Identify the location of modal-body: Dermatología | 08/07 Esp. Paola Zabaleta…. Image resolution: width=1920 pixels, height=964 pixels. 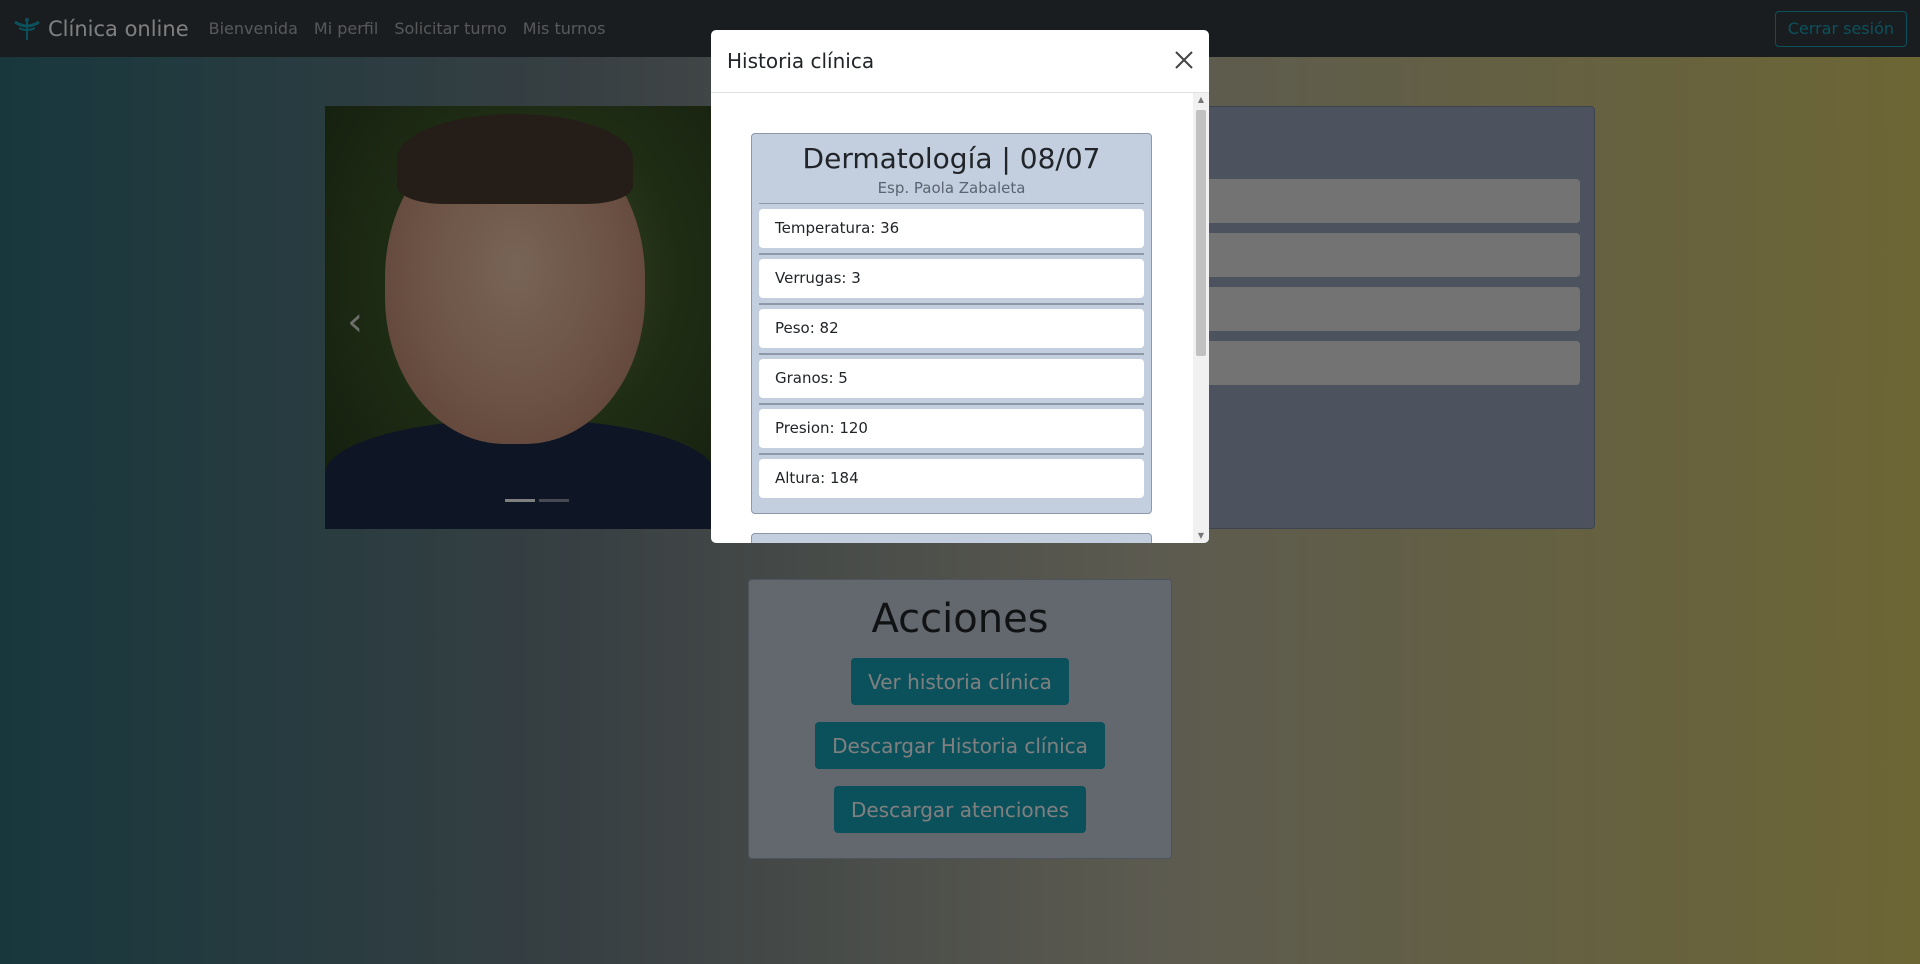
(960, 318).